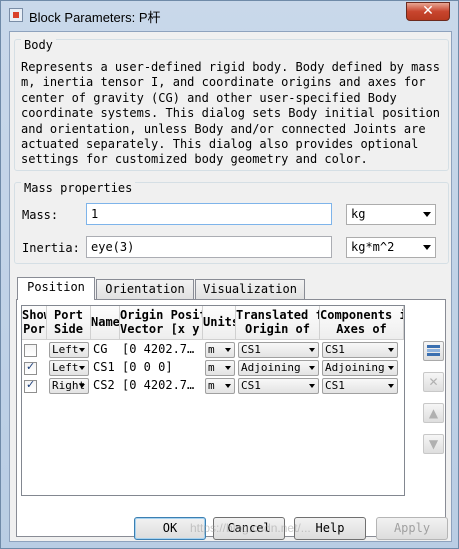 The image size is (459, 549). What do you see at coordinates (145, 289) in the screenshot?
I see `tab-orientation: Orientation` at bounding box center [145, 289].